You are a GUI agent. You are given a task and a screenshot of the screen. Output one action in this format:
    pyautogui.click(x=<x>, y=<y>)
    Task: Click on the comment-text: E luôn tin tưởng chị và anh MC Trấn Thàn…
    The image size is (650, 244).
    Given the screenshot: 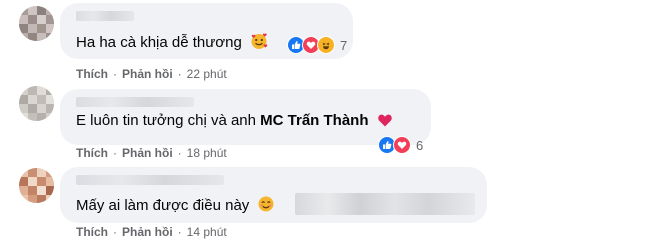 What is the action you would take?
    pyautogui.click(x=234, y=122)
    